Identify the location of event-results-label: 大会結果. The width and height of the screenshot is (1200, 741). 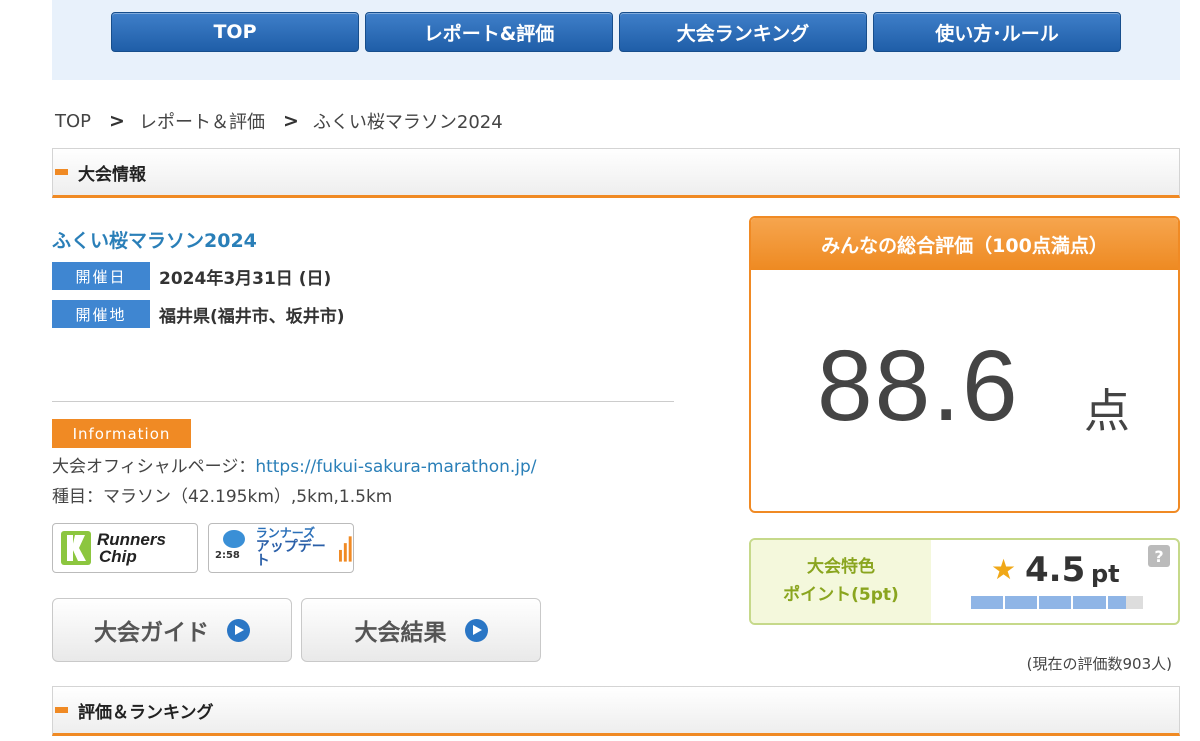
(400, 633).